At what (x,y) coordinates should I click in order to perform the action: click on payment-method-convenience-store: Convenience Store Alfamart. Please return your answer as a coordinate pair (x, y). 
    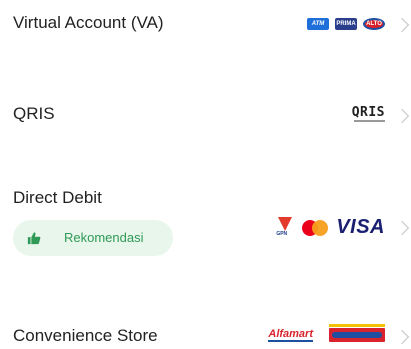
    Looking at the image, I should click on (205, 331).